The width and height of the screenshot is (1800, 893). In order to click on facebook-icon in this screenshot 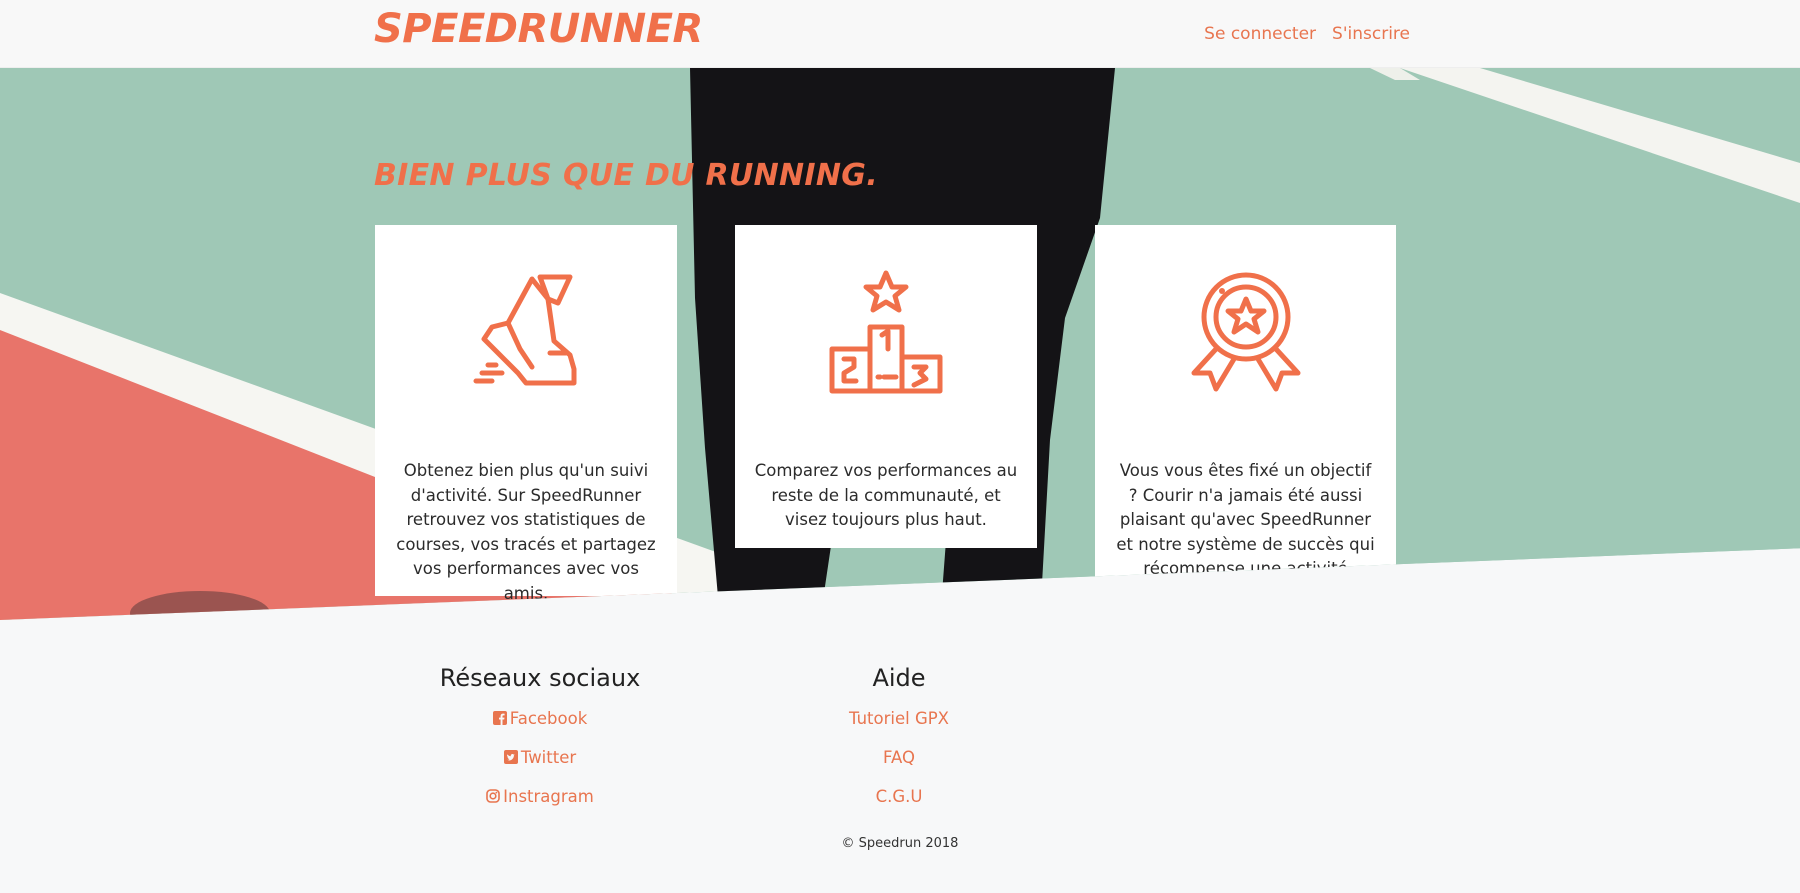, I will do `click(499, 718)`.